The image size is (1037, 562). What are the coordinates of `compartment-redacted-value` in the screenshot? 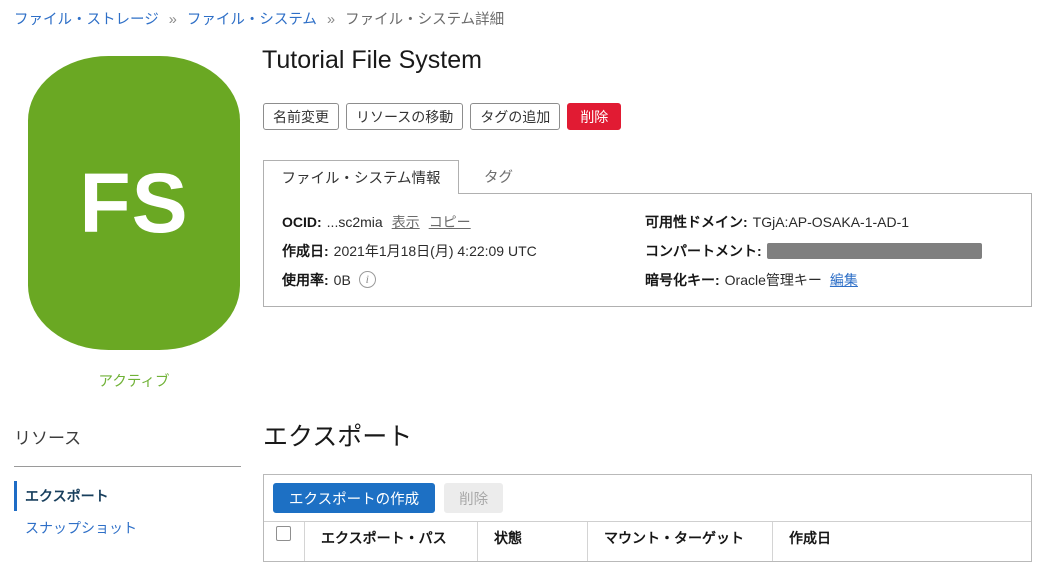 It's located at (874, 250).